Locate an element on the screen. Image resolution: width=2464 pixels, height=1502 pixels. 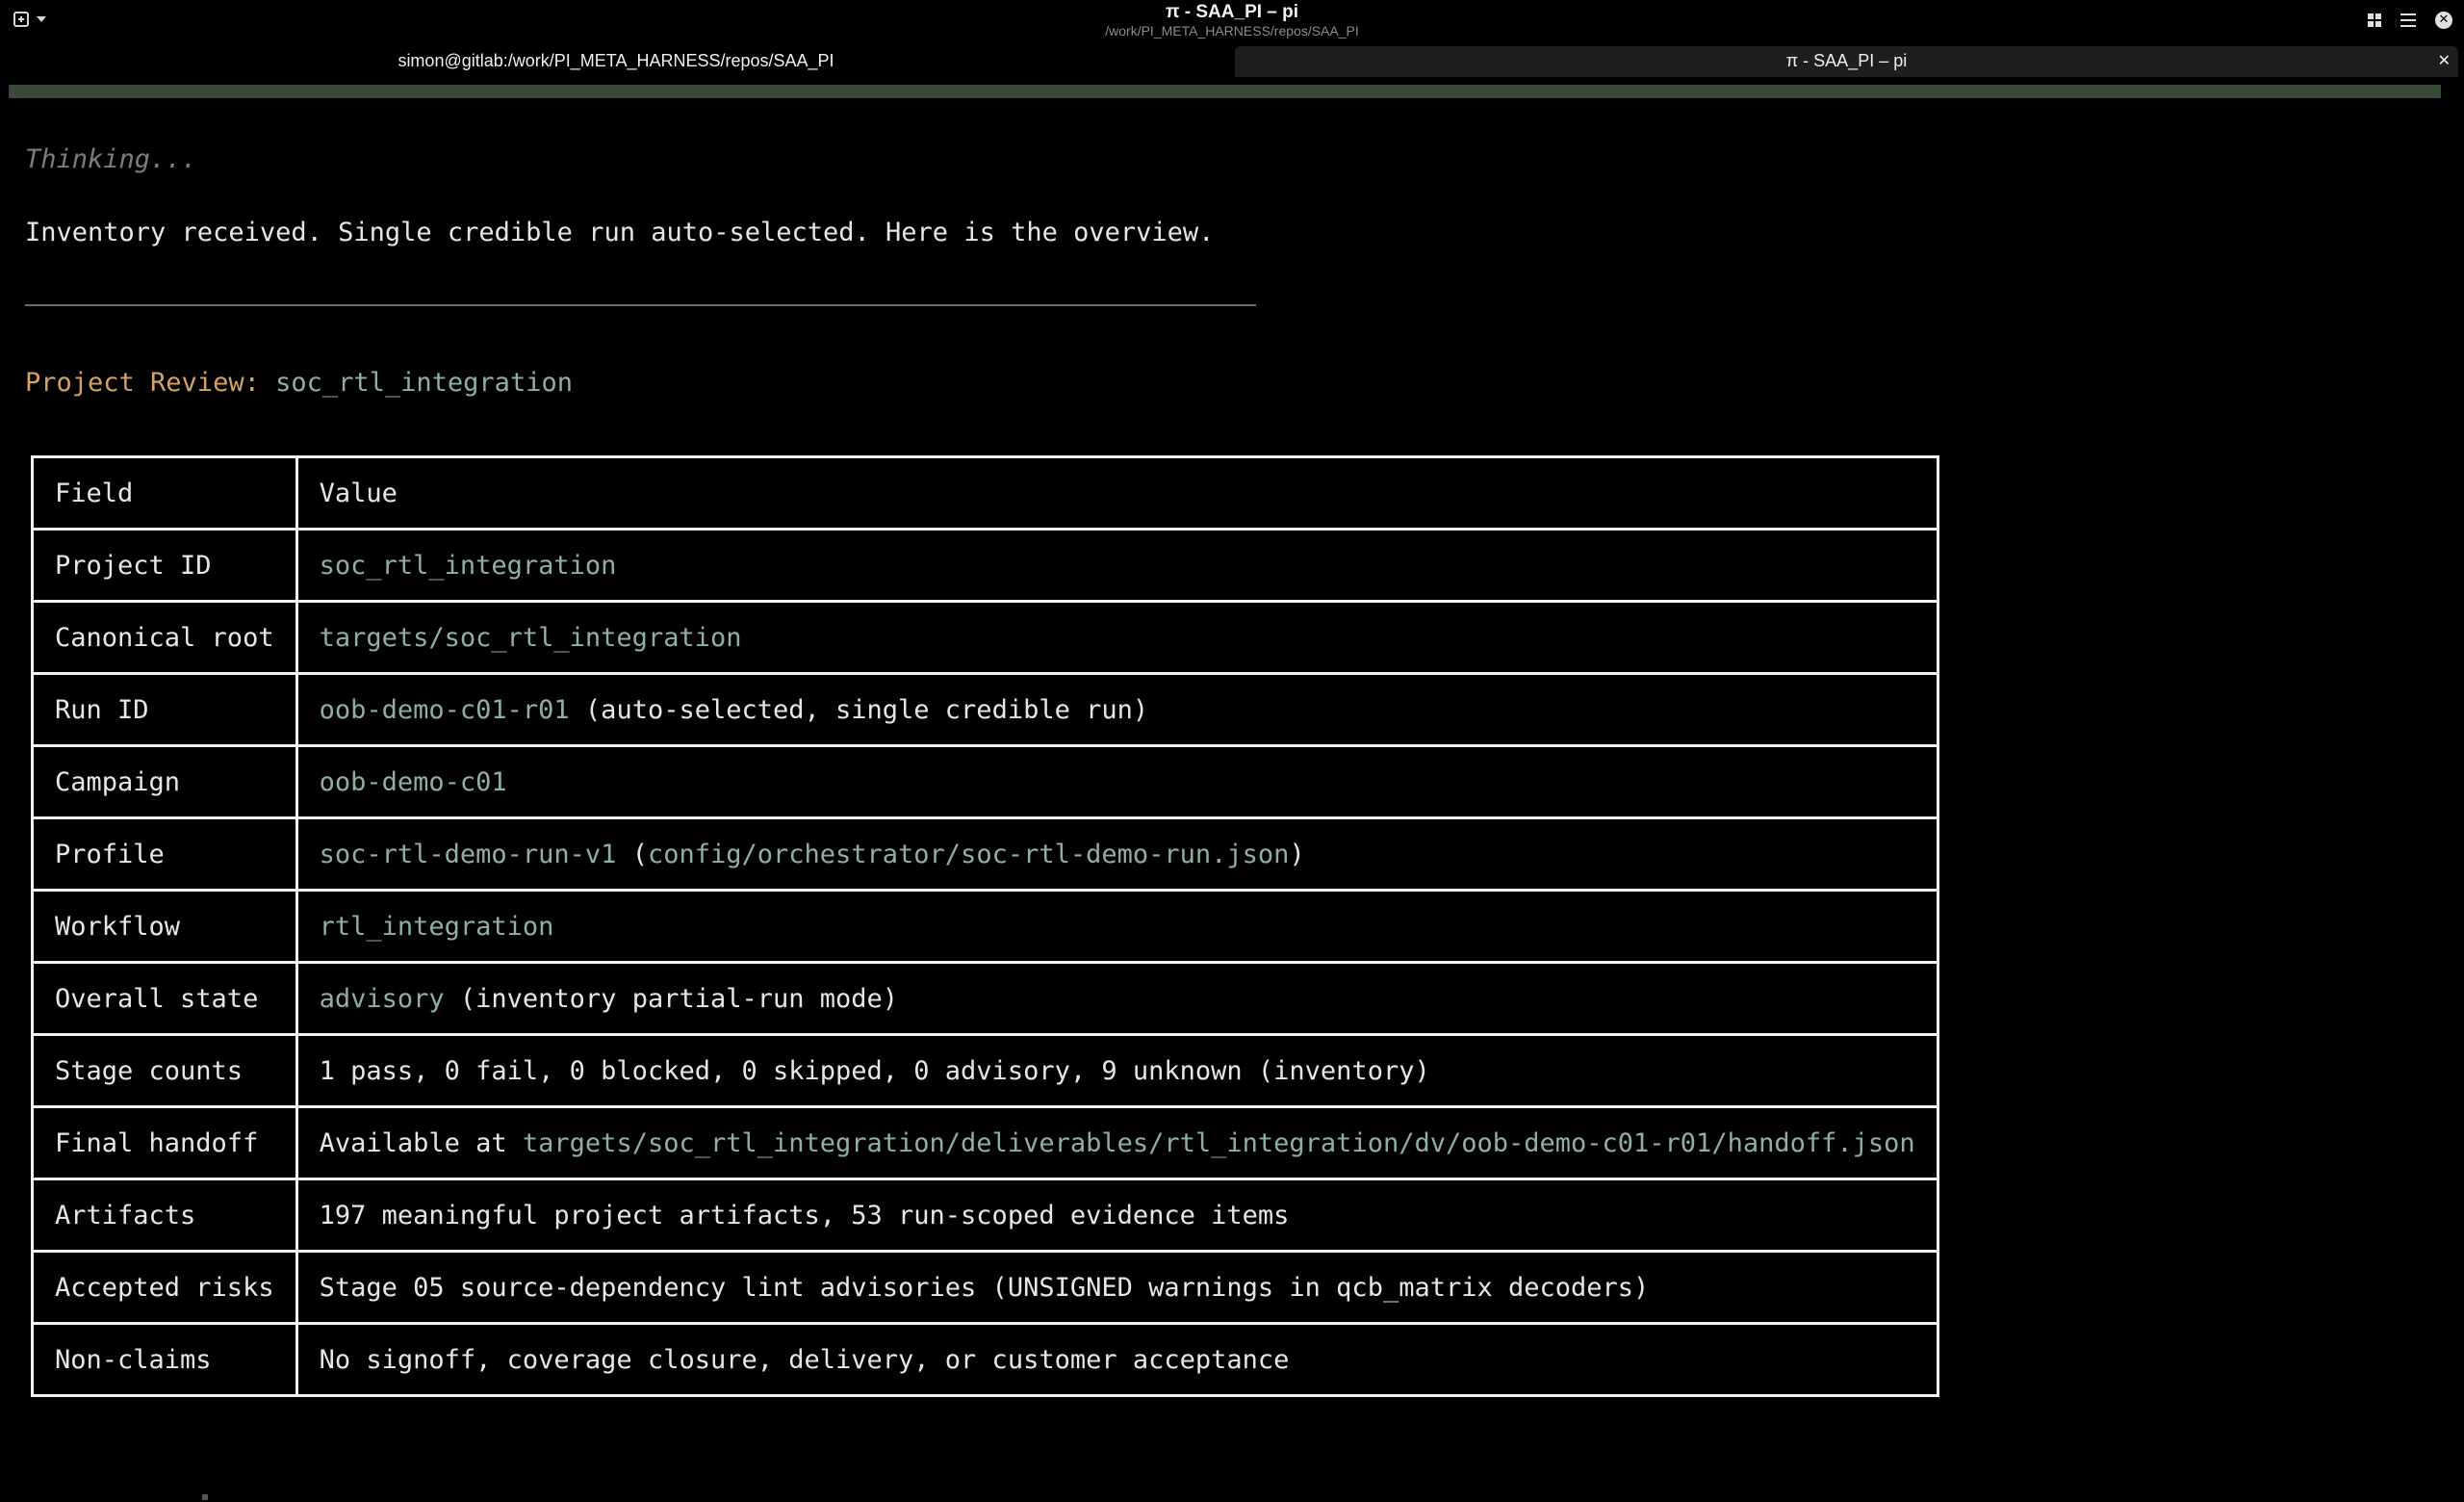
status-strip-fill is located at coordinates (1225, 91).